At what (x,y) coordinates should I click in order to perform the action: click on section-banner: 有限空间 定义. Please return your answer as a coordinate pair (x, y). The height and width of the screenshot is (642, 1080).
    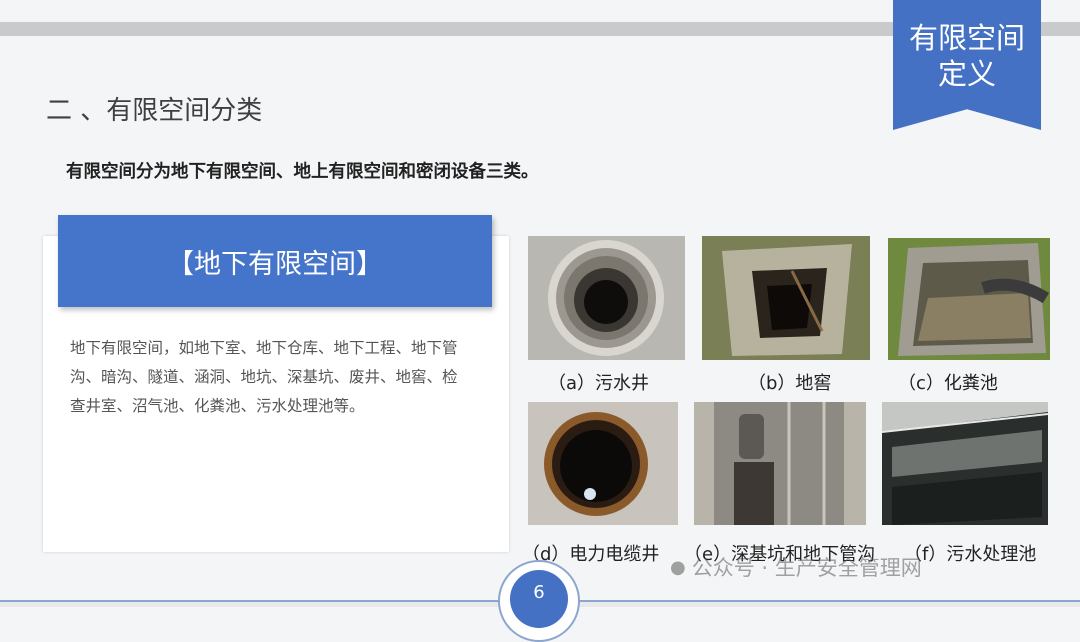
    Looking at the image, I should click on (967, 65).